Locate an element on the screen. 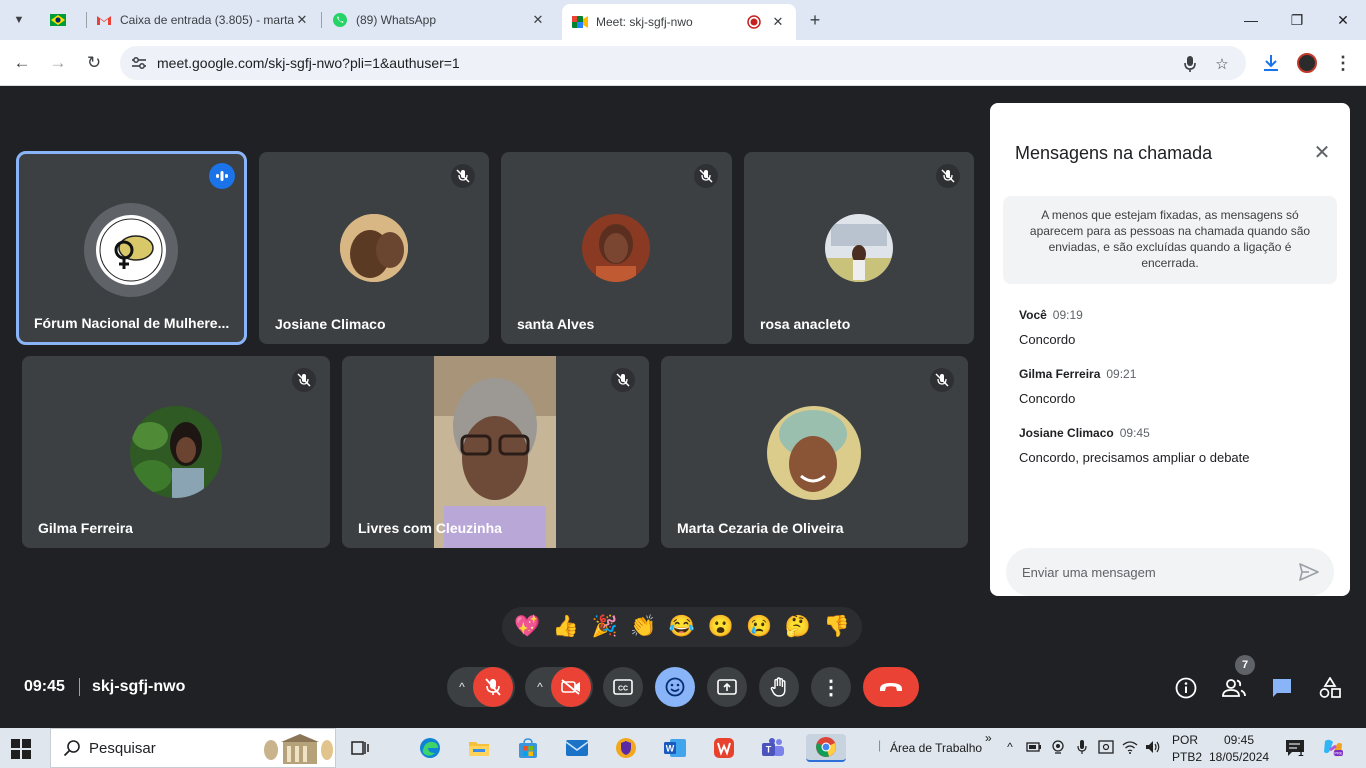 The height and width of the screenshot is (768, 1366). participant-tile: Livres com Cleuzinha is located at coordinates (495, 452).